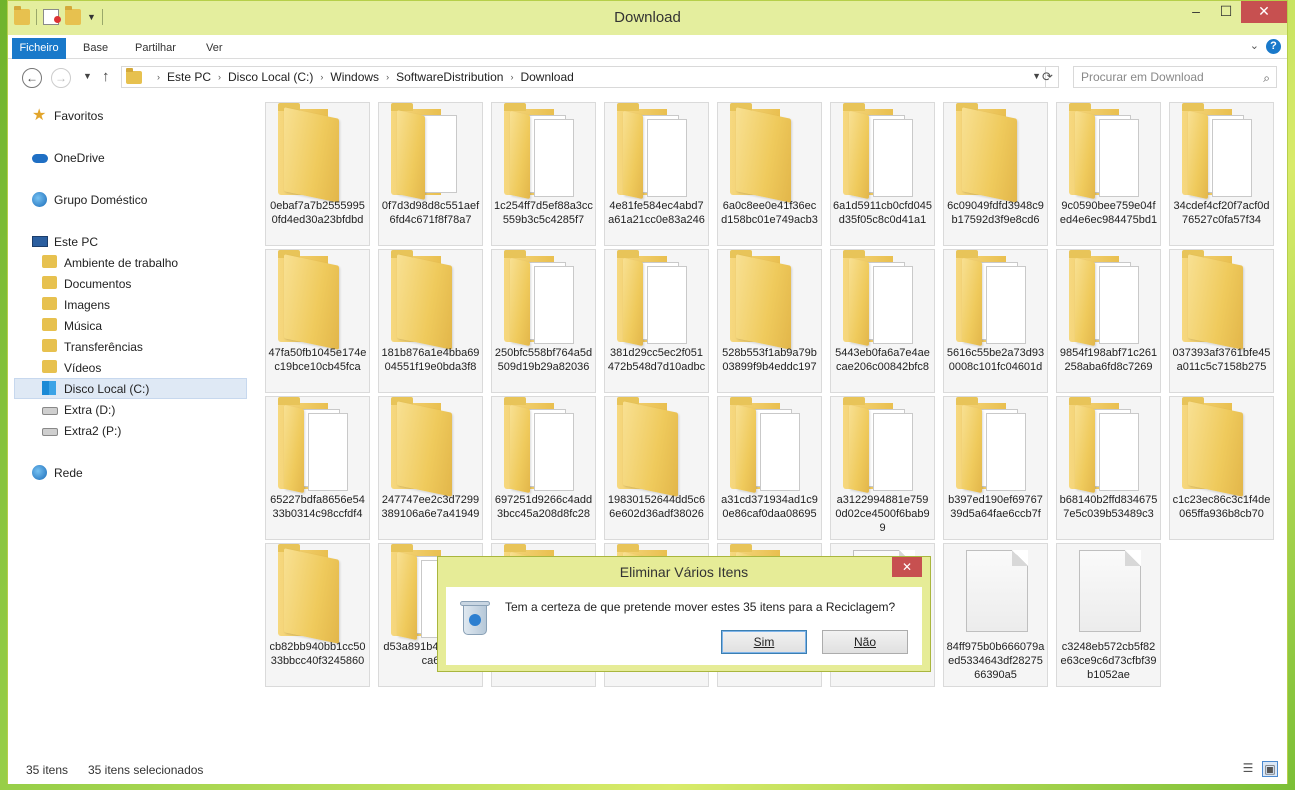 This screenshot has height=790, width=1295. What do you see at coordinates (882, 360) in the screenshot?
I see `item-name: 5443eb0fa6a7e4aecae206c00842bfc8` at bounding box center [882, 360].